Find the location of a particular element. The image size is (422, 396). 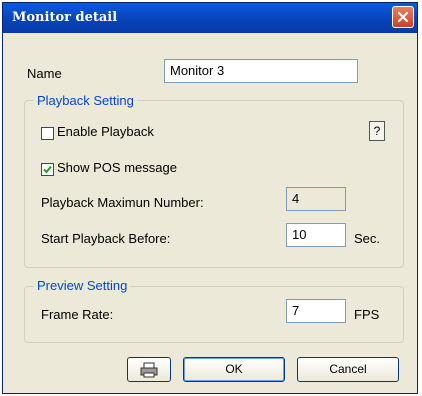

title-bar: Monitor detail is located at coordinates (210, 18).